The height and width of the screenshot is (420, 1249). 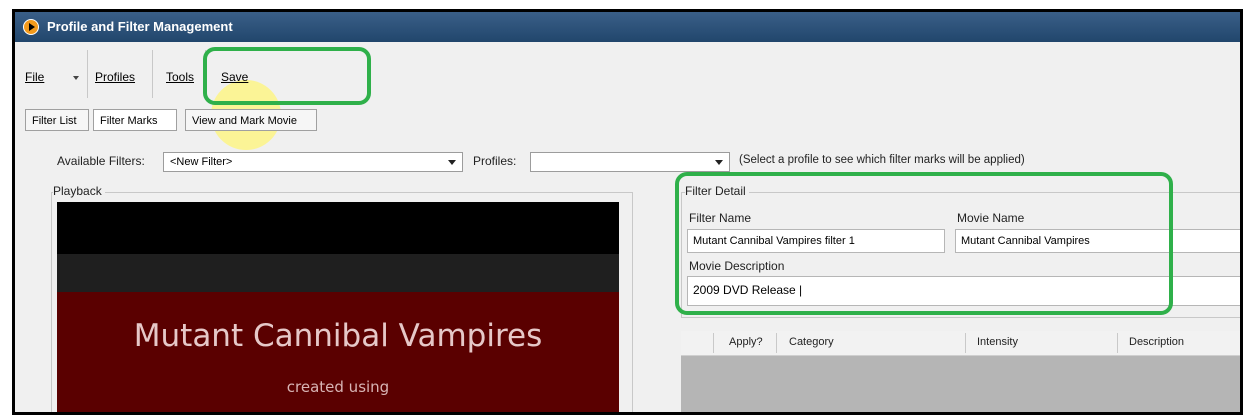 I want to click on tools-menu: Tools, so click(x=180, y=77).